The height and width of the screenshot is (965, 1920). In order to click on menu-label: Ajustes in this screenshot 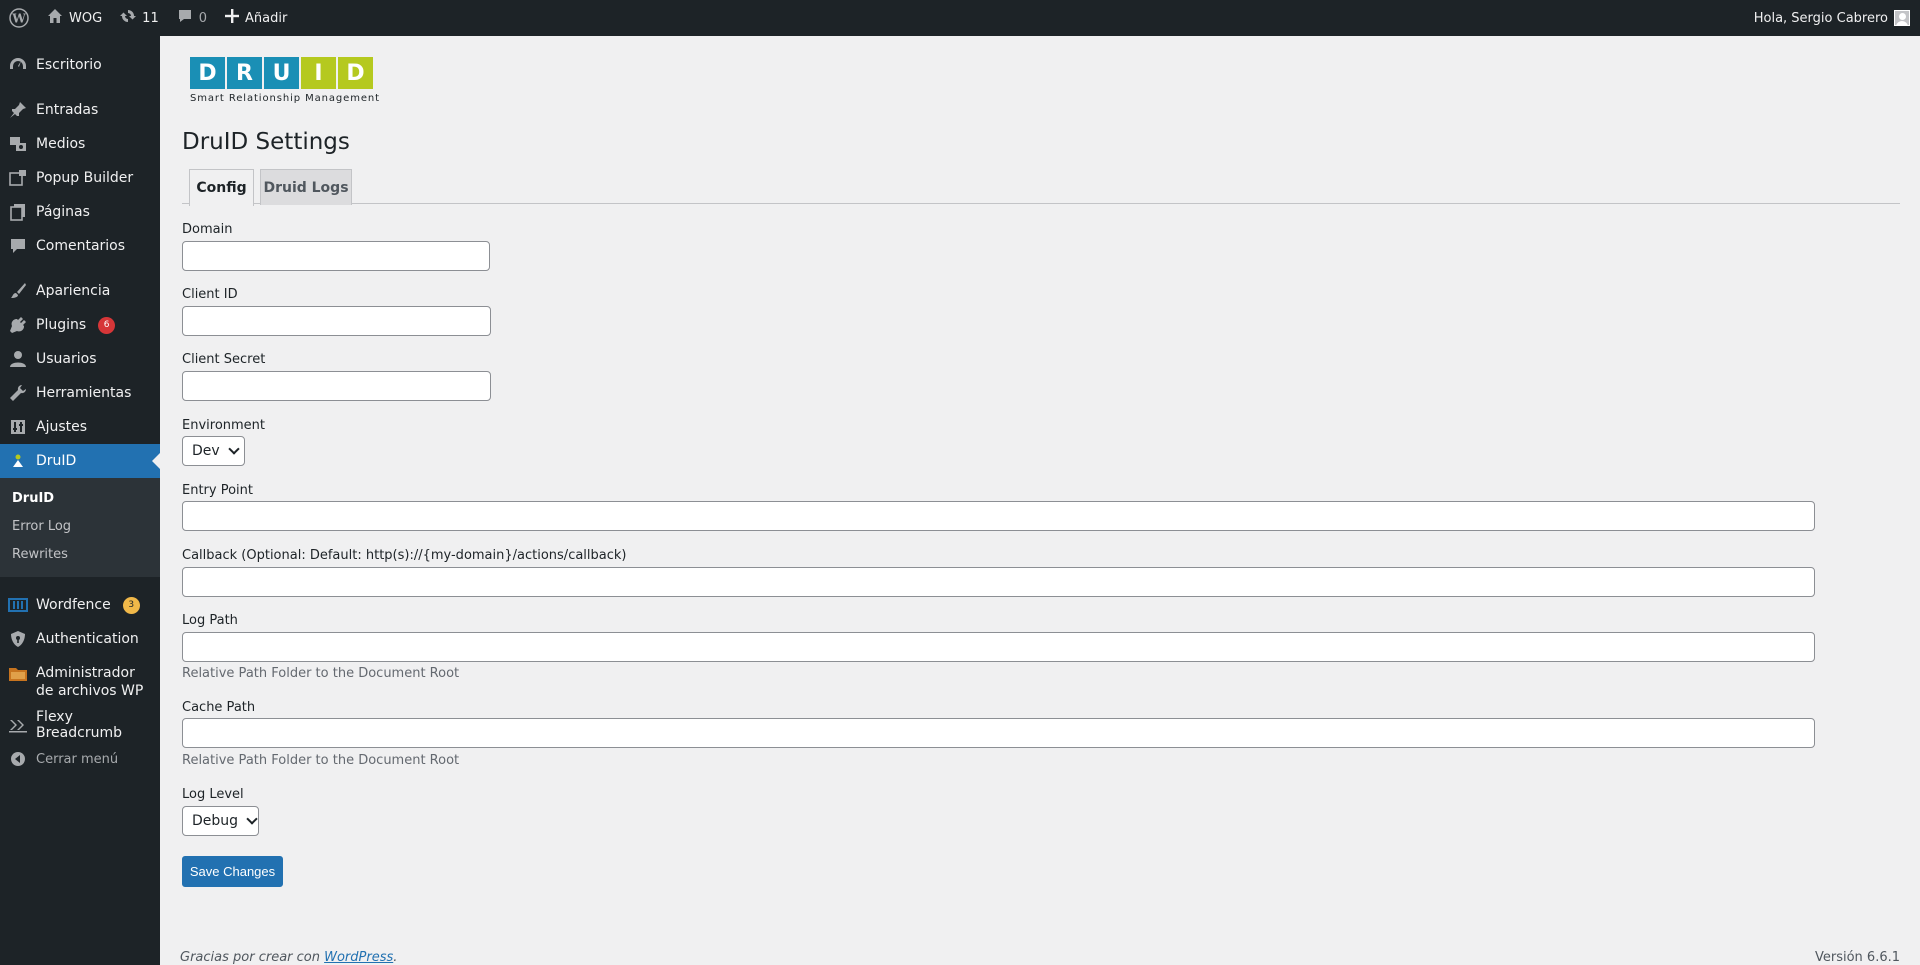, I will do `click(62, 427)`.